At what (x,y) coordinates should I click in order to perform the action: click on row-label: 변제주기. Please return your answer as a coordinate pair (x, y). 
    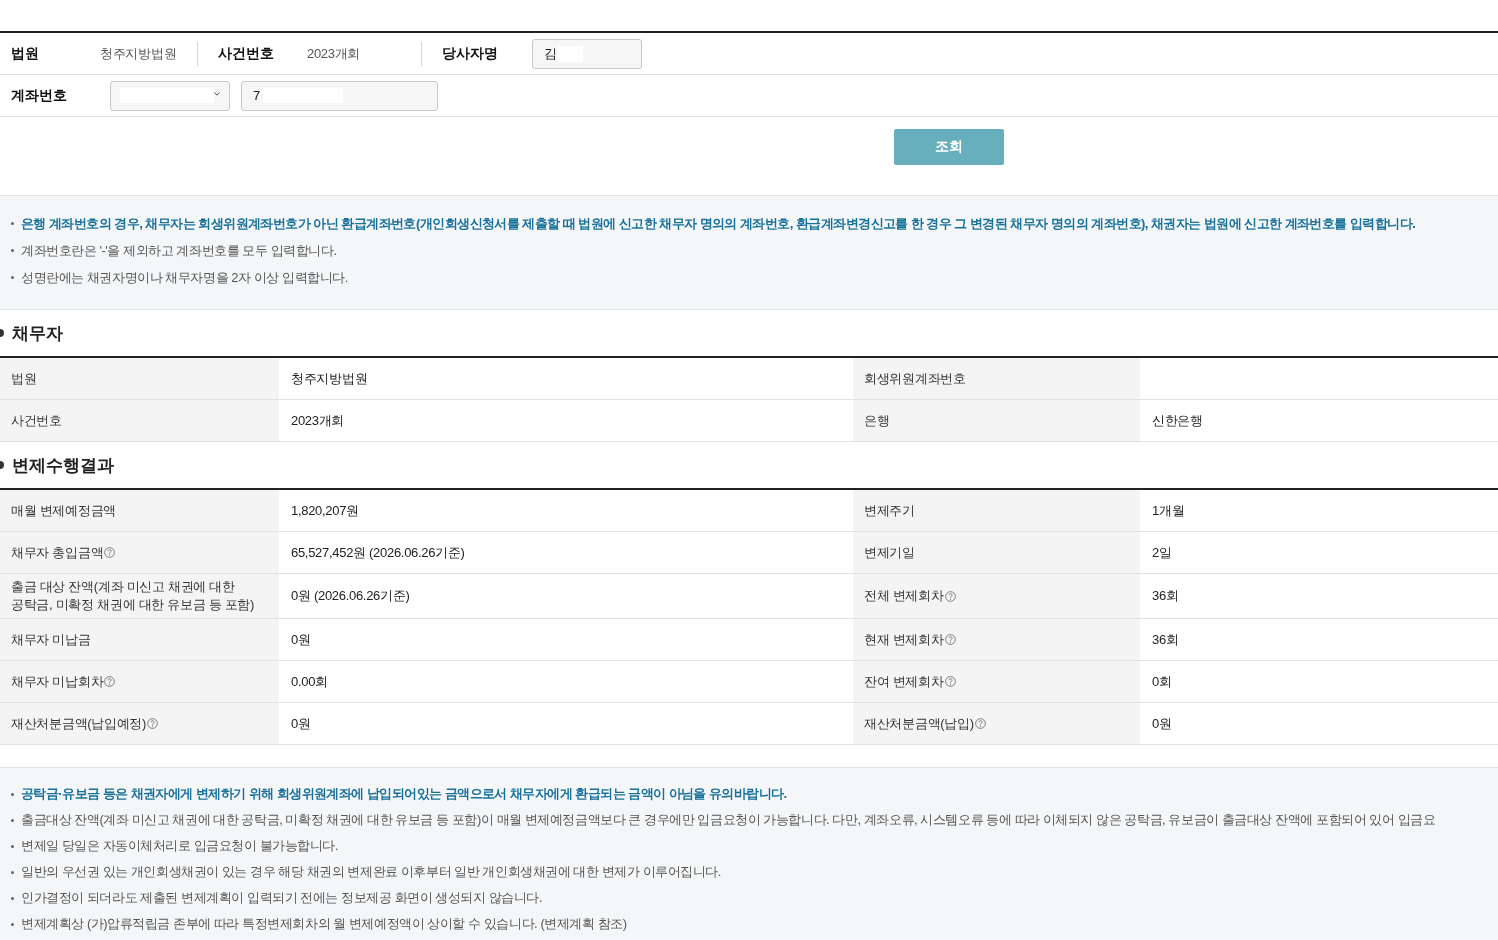
    Looking at the image, I should click on (889, 510).